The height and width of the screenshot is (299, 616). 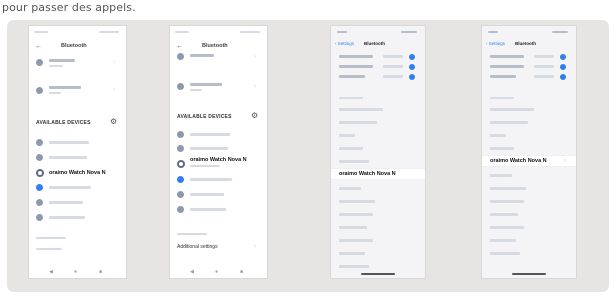 I want to click on setting-row, so click(x=49, y=249).